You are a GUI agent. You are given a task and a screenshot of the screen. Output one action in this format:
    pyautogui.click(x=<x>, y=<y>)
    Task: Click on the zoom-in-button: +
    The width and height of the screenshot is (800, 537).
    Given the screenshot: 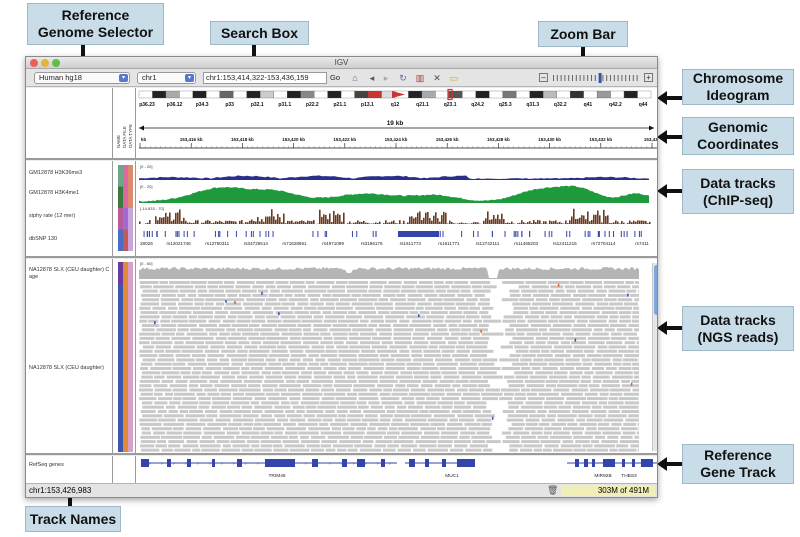 What is the action you would take?
    pyautogui.click(x=648, y=77)
    